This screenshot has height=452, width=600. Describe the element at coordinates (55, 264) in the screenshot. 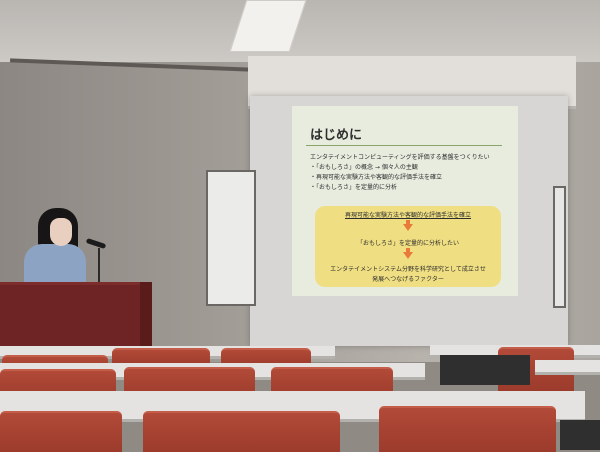

I see `presenter-body` at that location.